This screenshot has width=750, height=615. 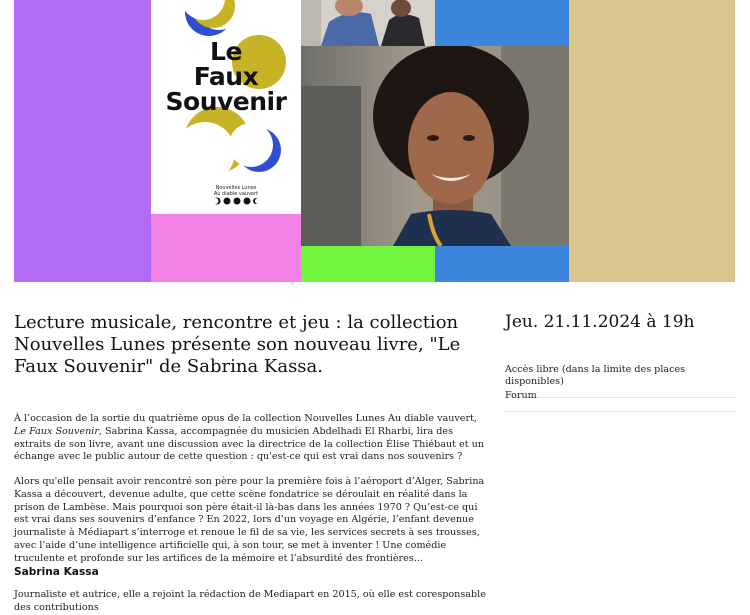 What do you see at coordinates (236, 201) in the screenshot?
I see `moon-phases-logo` at bounding box center [236, 201].